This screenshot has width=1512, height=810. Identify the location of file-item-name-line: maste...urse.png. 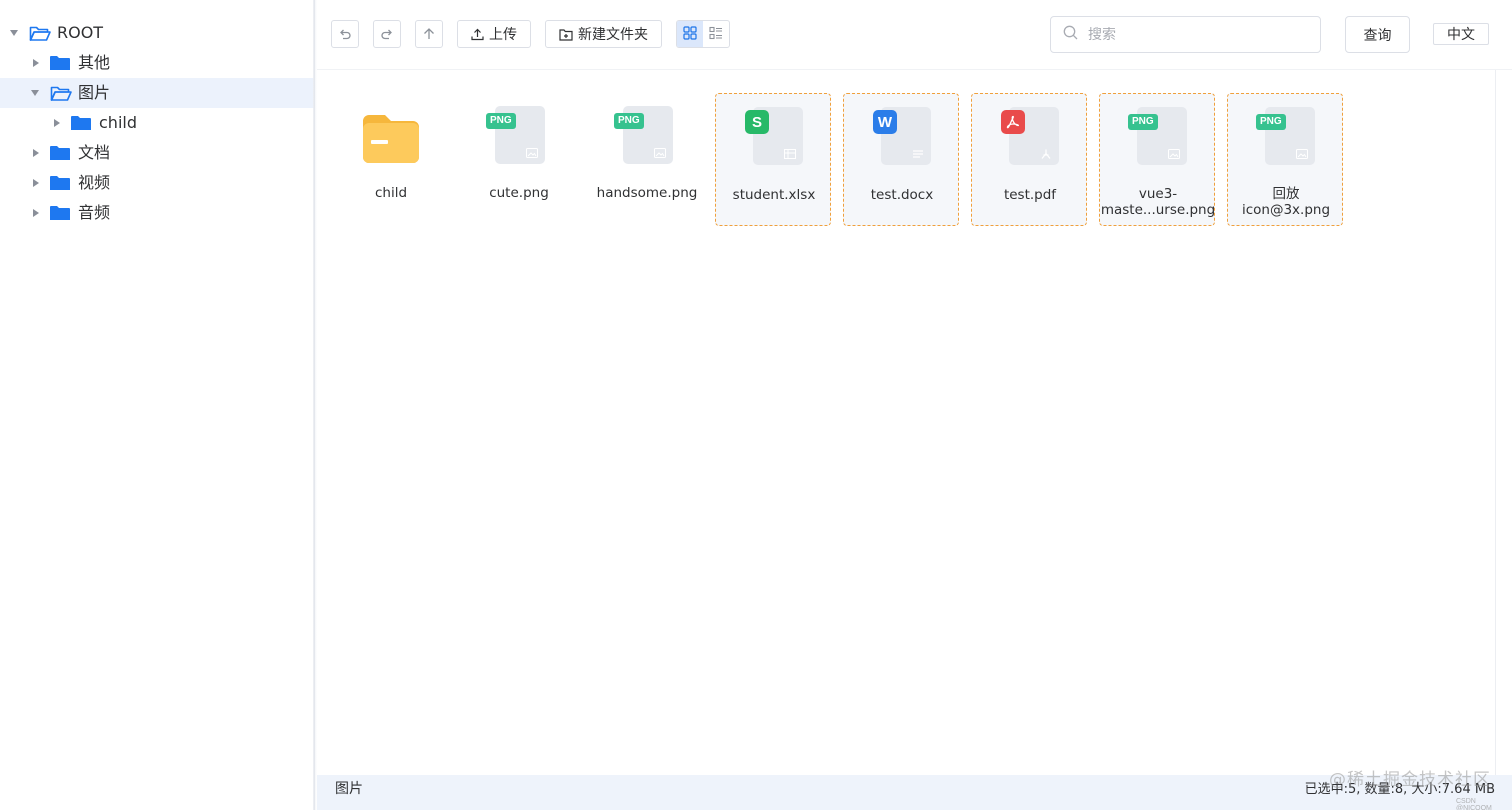
(1158, 210).